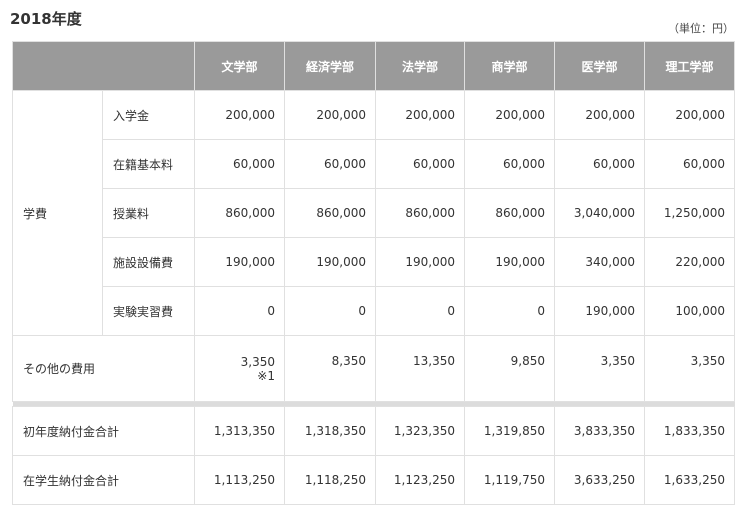  What do you see at coordinates (330, 480) in the screenshot?
I see `cell: 1,118,250` at bounding box center [330, 480].